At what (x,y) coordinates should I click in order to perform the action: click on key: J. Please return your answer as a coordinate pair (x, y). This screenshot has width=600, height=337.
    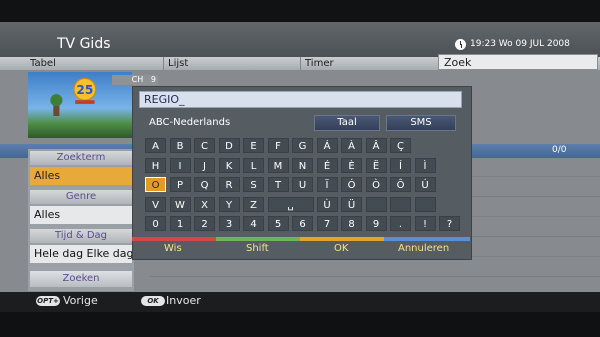
    Looking at the image, I should click on (204, 165).